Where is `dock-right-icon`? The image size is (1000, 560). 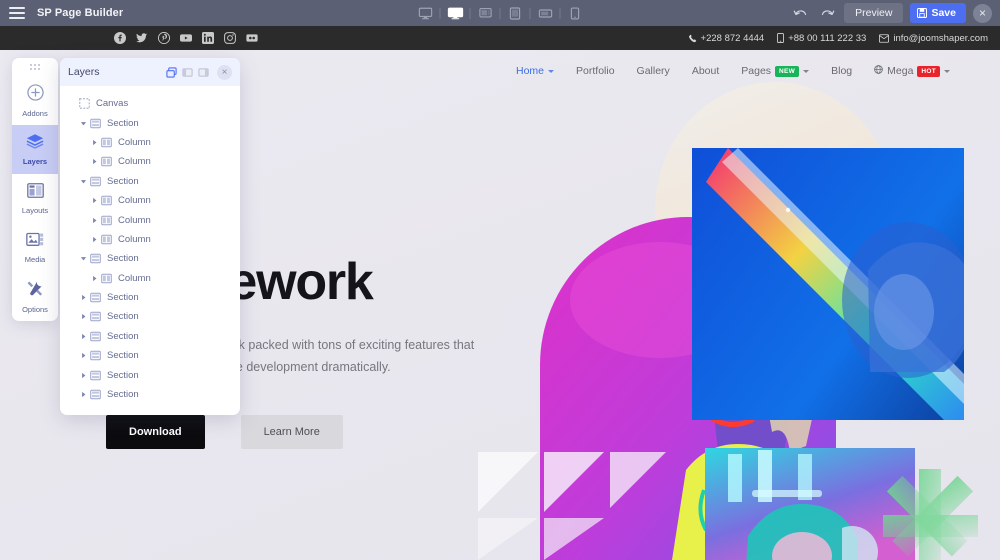 dock-right-icon is located at coordinates (203, 72).